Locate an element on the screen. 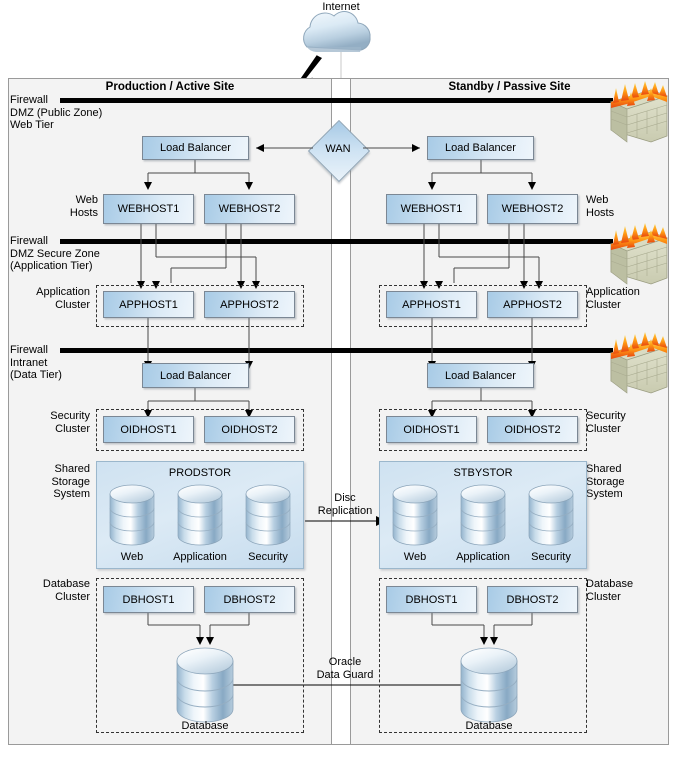 Image resolution: width=677 pixels, height=758 pixels. internet-label: Internet is located at coordinates (341, 7).